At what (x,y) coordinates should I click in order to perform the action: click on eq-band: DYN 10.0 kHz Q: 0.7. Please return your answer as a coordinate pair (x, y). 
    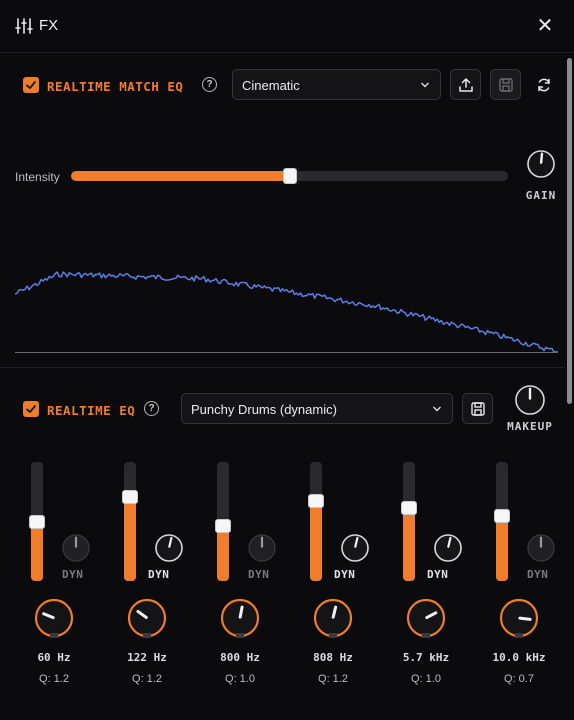
    Looking at the image, I should click on (533, 577).